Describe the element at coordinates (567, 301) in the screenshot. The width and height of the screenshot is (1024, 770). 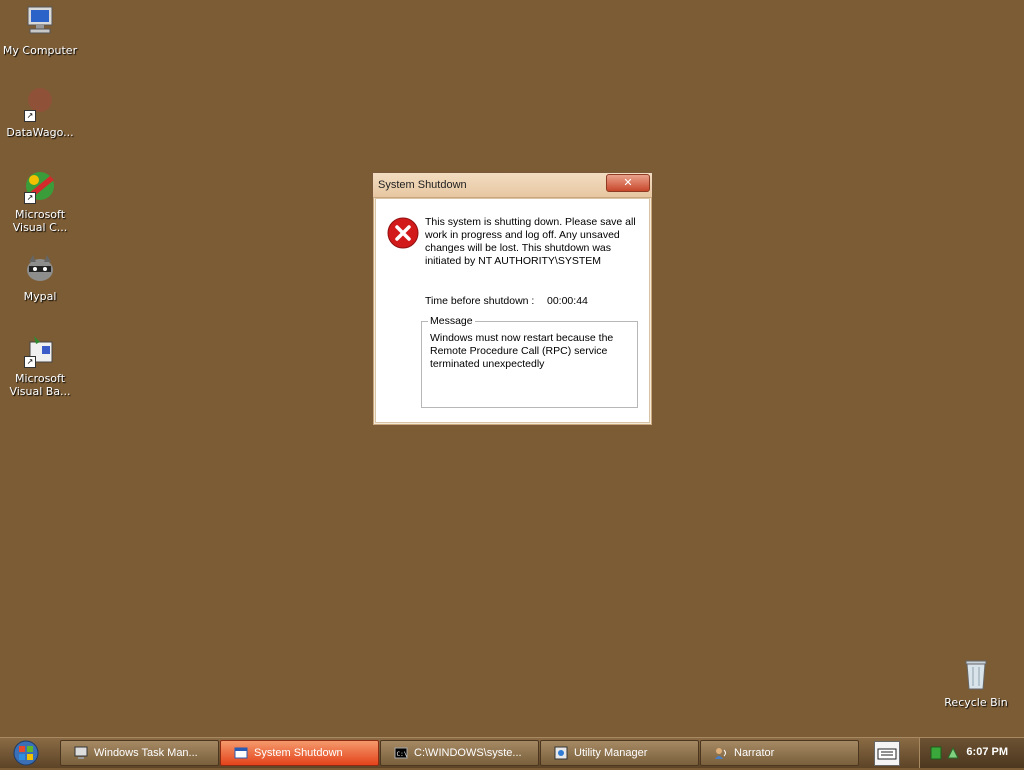
I see `time-before-shutdown-value: 00:00:44` at that location.